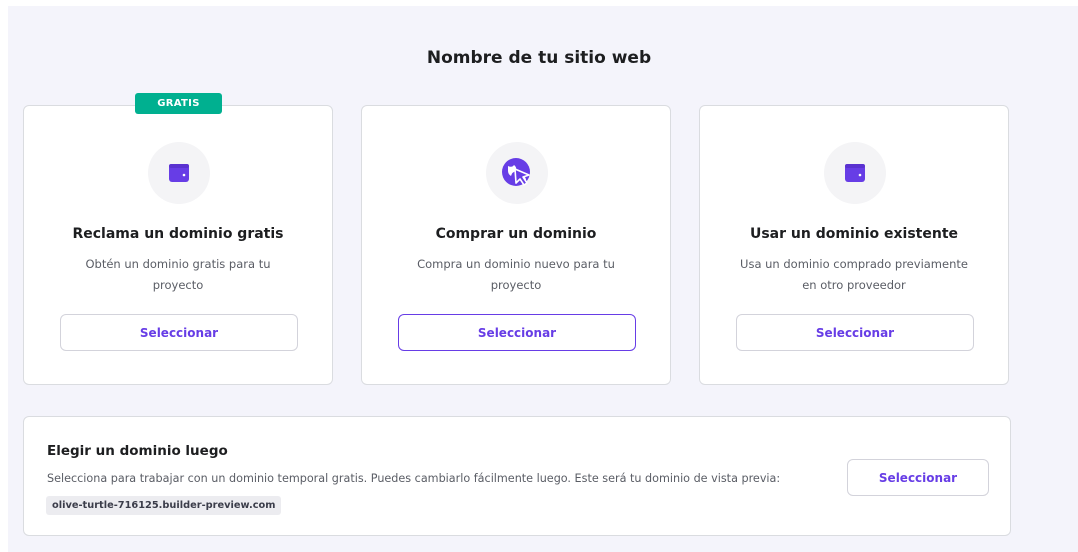 This screenshot has width=1078, height=552. What do you see at coordinates (137, 451) in the screenshot?
I see `choose-later-title: Elegir un dominio luego` at bounding box center [137, 451].